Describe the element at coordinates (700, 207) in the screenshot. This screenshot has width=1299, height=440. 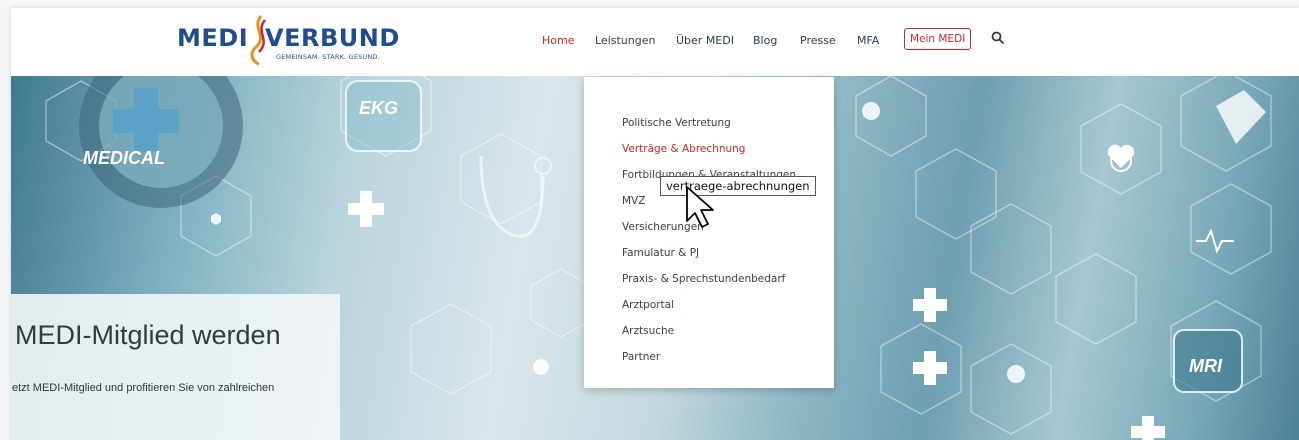
I see `mouse-pointer-icon` at that location.